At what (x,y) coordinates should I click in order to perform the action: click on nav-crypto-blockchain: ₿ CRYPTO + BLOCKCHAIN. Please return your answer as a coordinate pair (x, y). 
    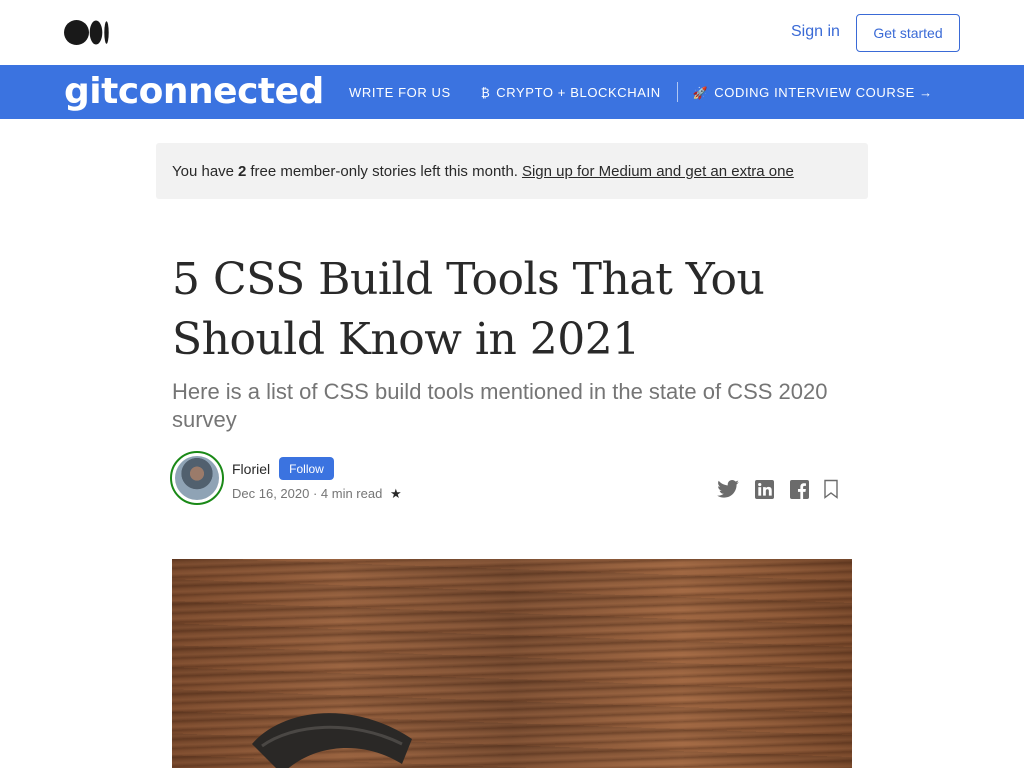
    Looking at the image, I should click on (571, 92).